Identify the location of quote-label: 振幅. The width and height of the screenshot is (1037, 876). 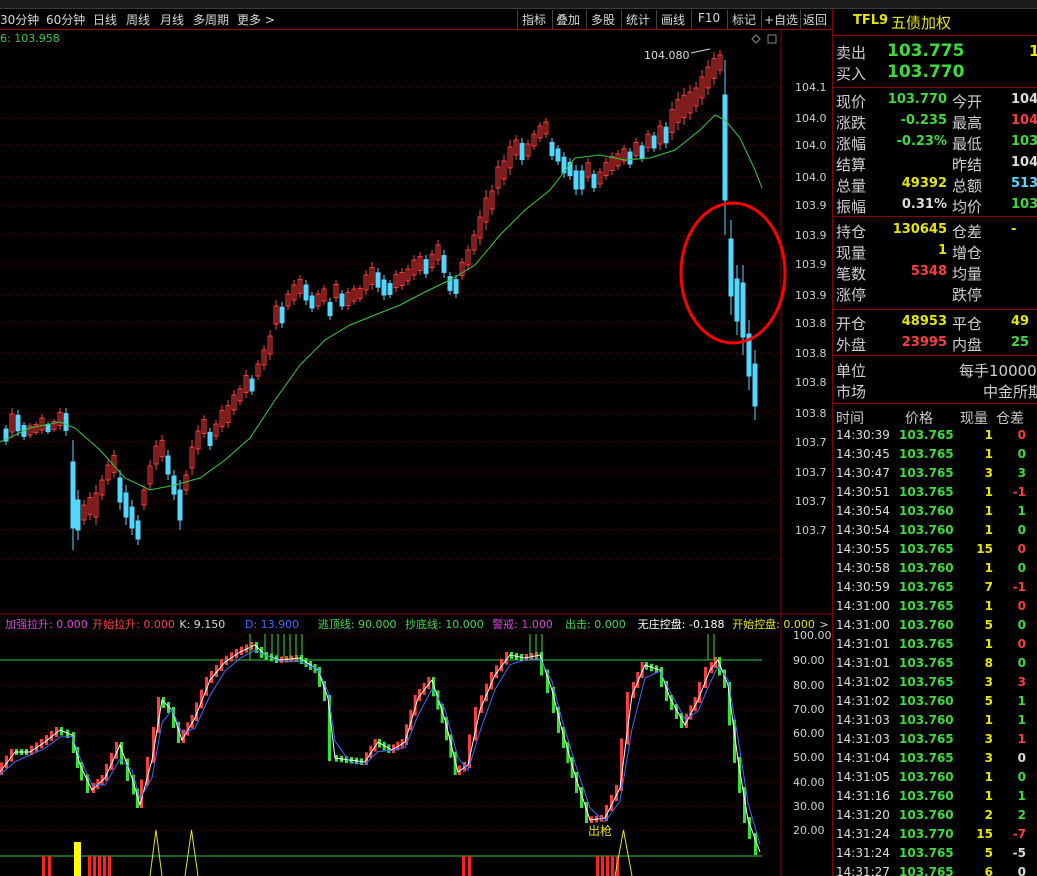
(851, 207).